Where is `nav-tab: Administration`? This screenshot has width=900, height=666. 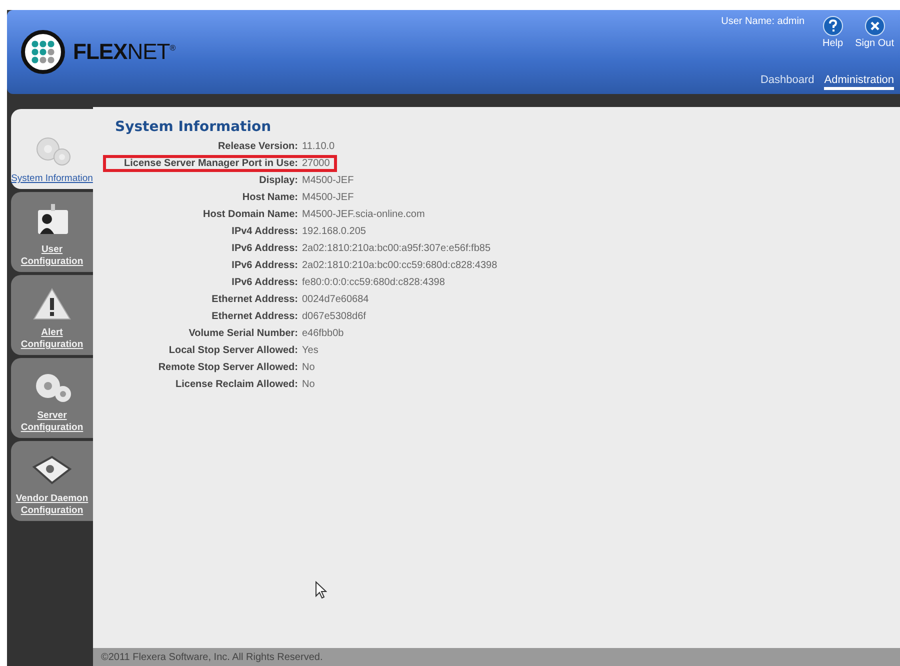 nav-tab: Administration is located at coordinates (859, 82).